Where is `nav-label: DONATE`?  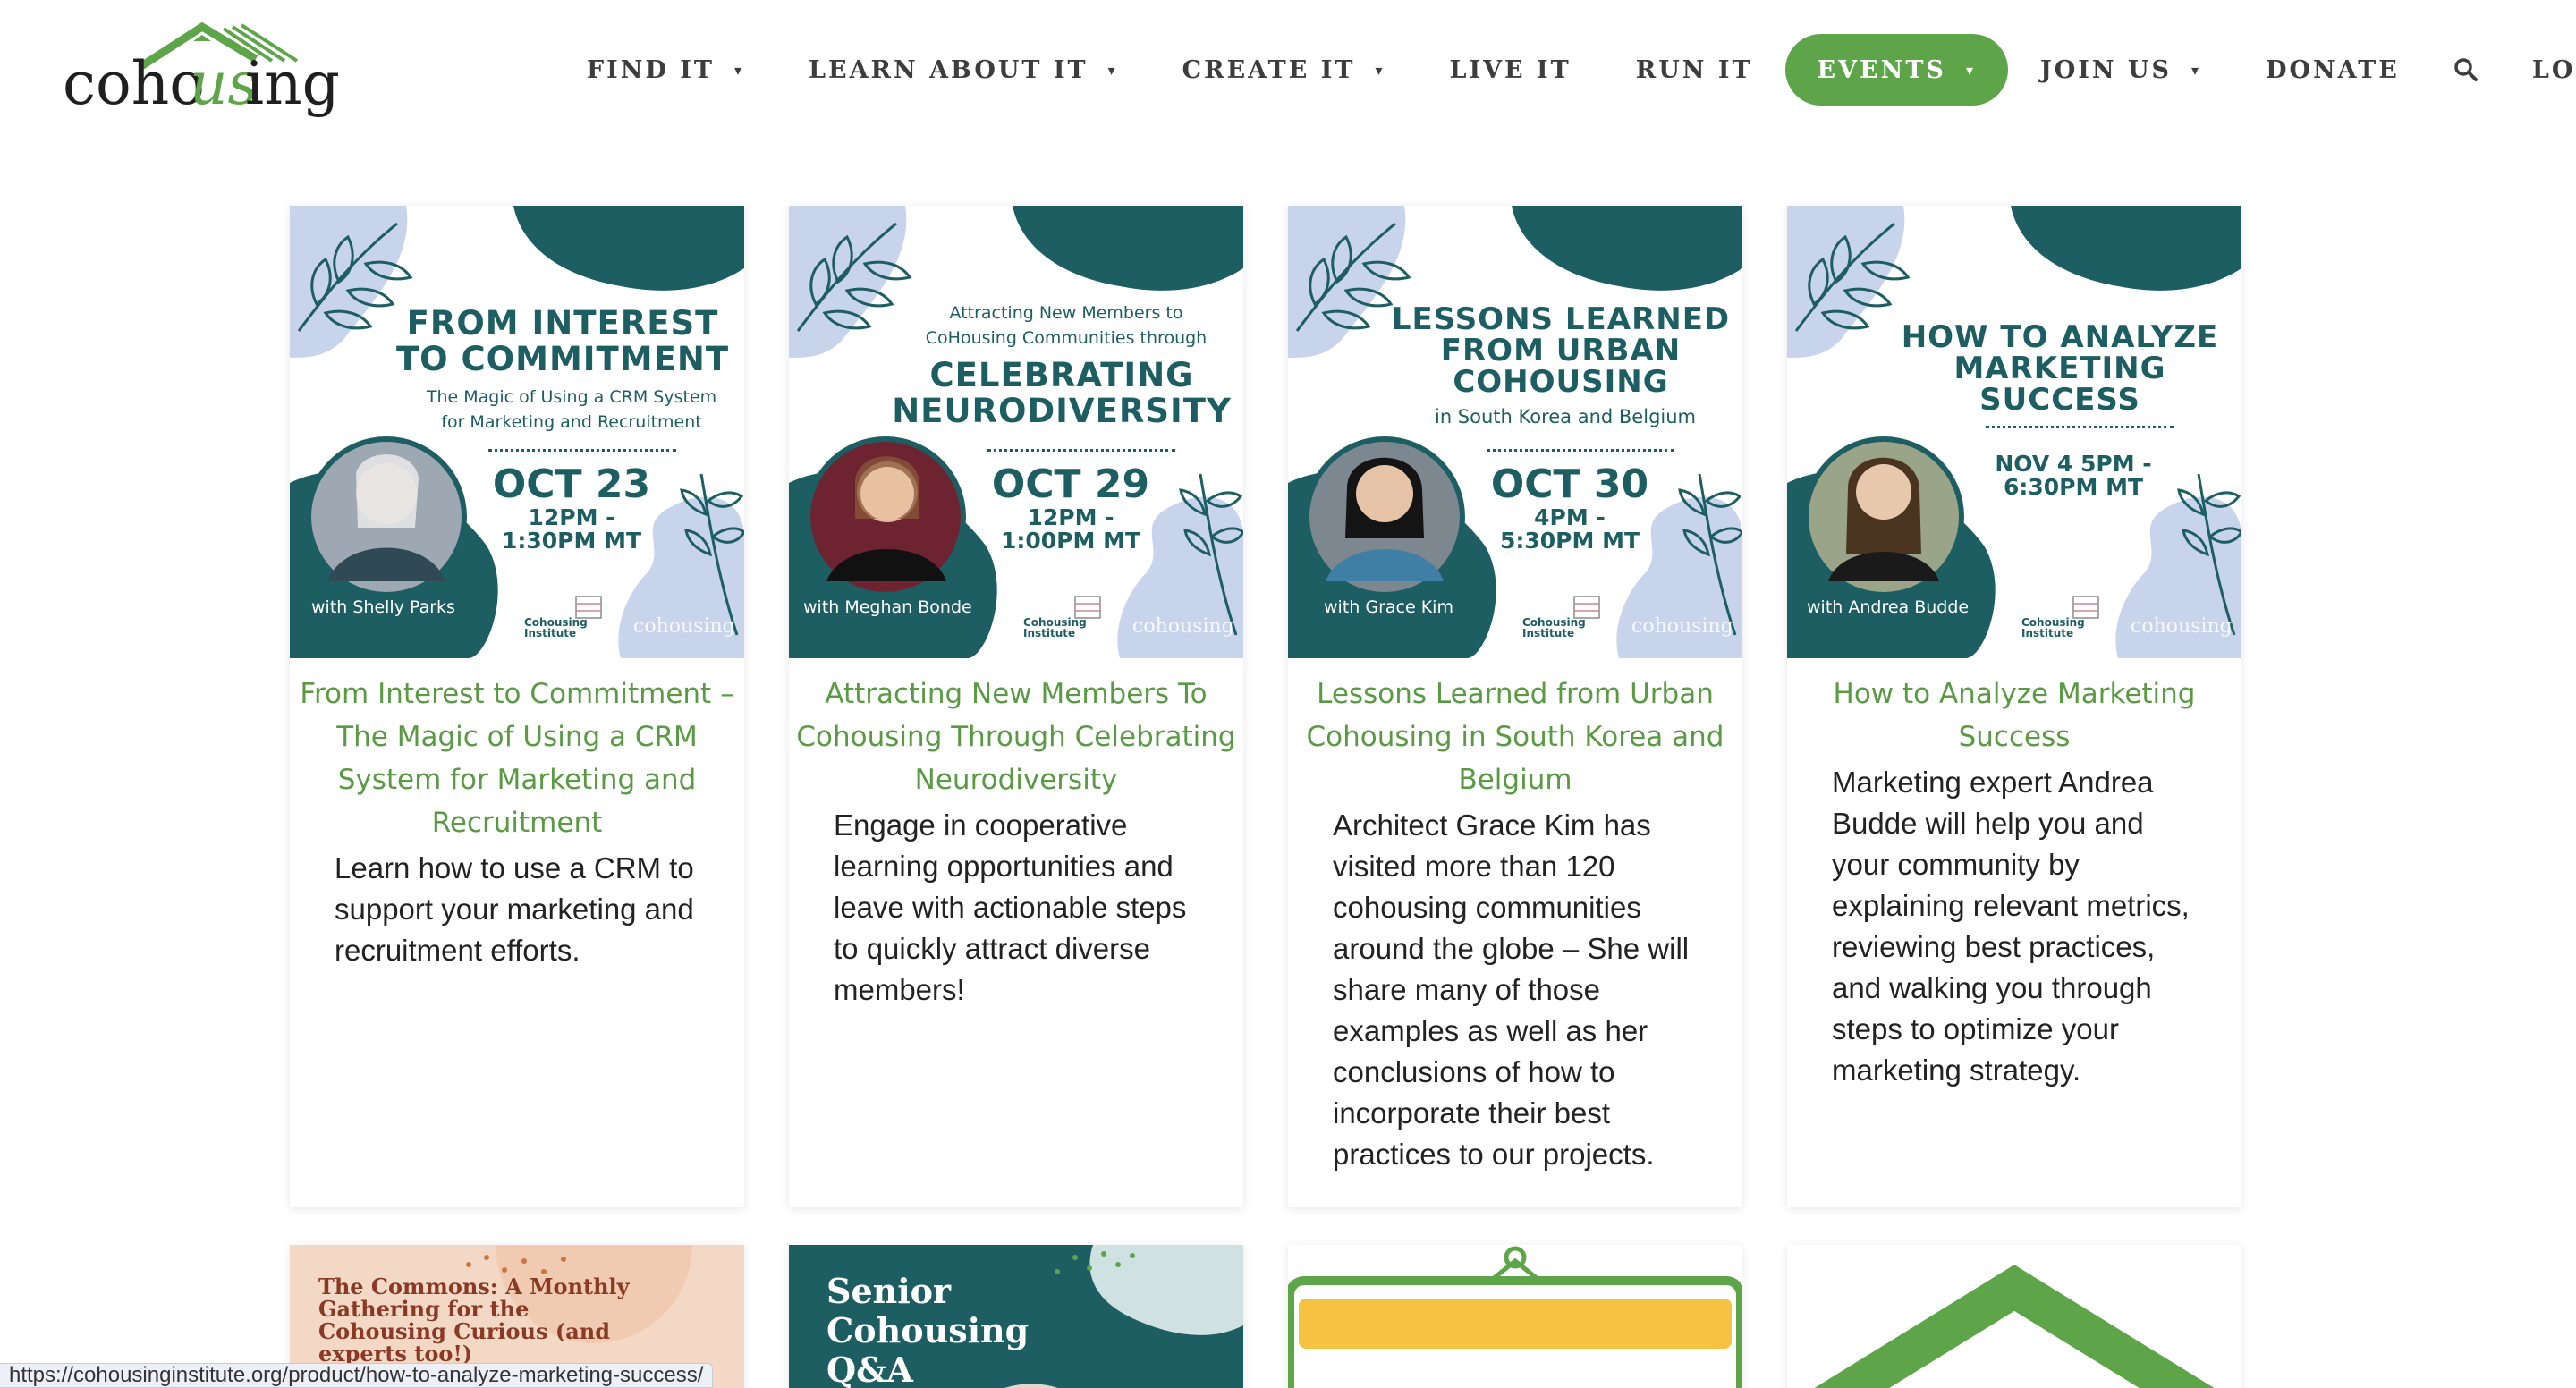 nav-label: DONATE is located at coordinates (2333, 69).